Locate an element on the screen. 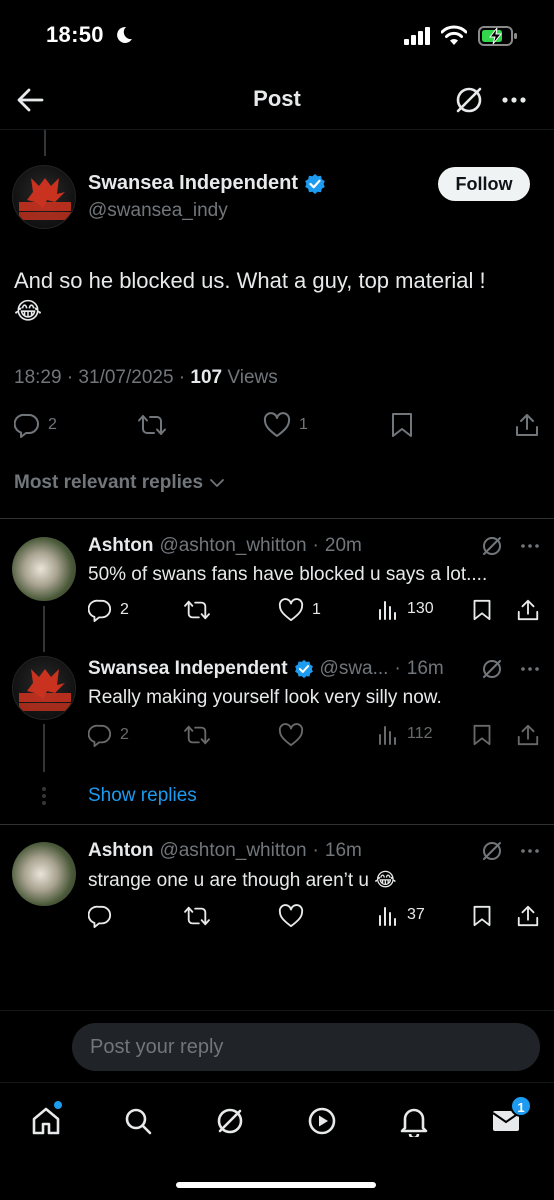 The width and height of the screenshot is (554, 1200). nav-home is located at coordinates (46, 1121).